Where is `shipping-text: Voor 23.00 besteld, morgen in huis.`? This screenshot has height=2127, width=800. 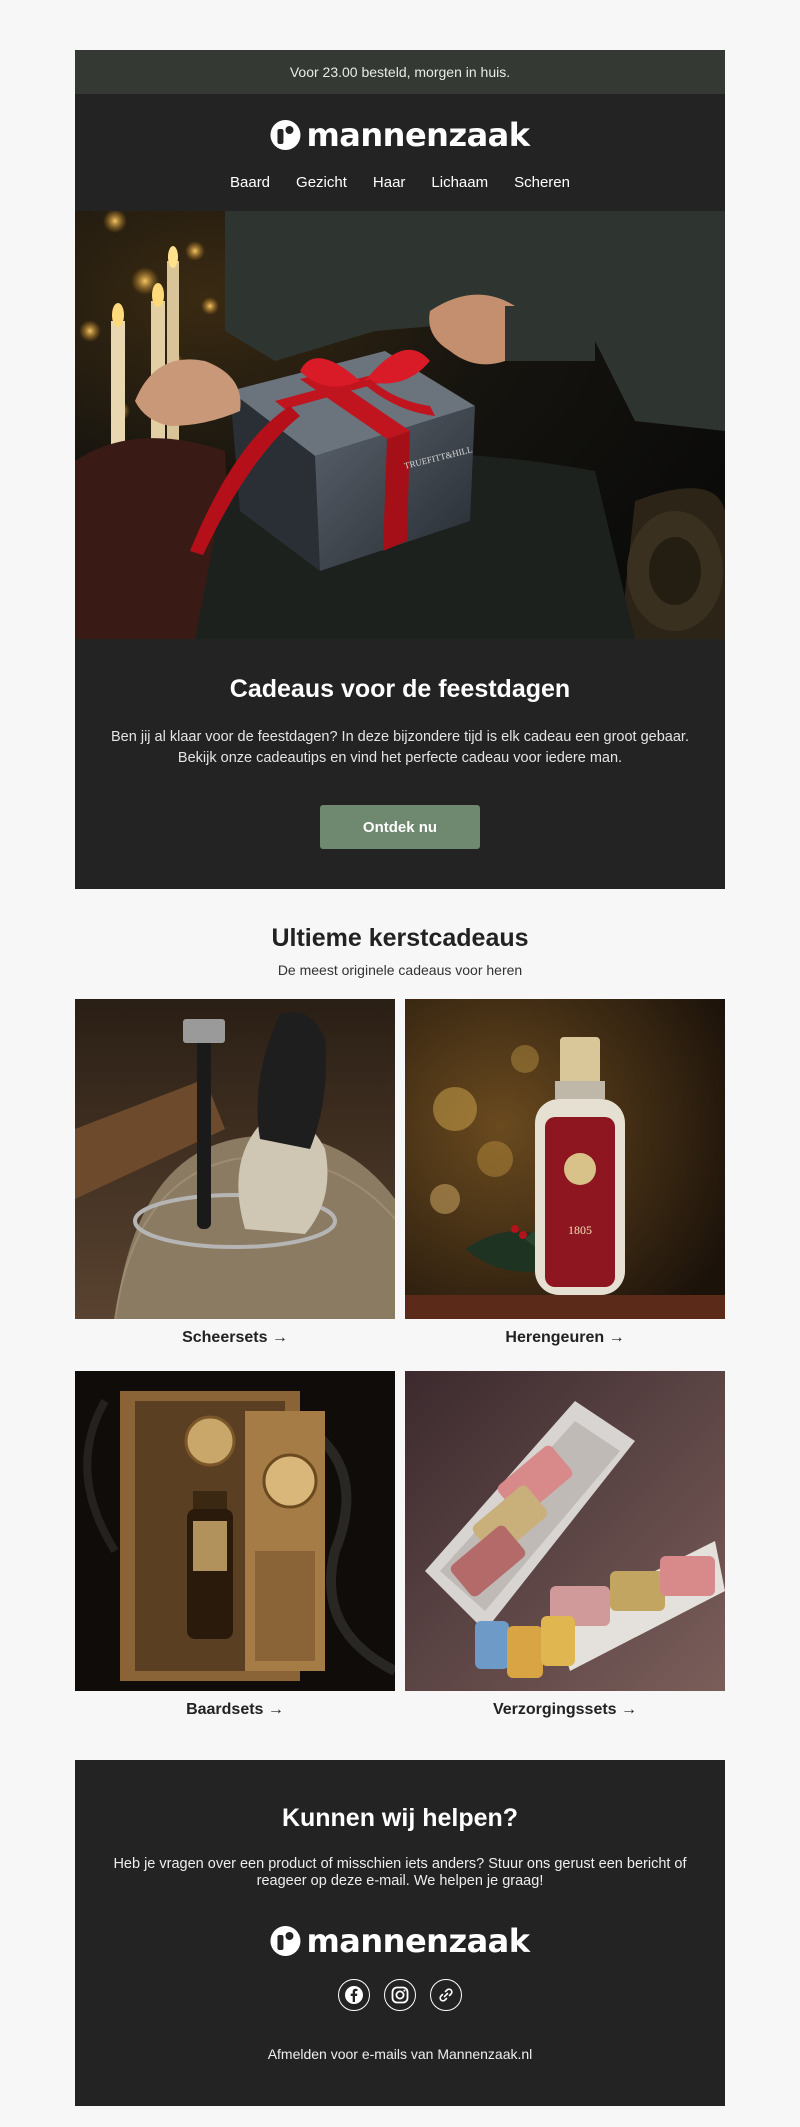 shipping-text: Voor 23.00 besteld, morgen in huis. is located at coordinates (400, 72).